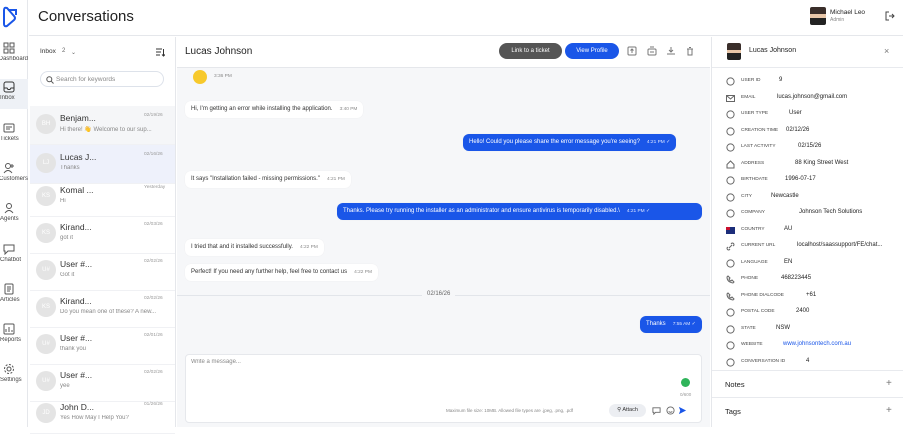 This screenshot has height=434, width=903. Describe the element at coordinates (847, 12) in the screenshot. I see `user-name: Michael Leo` at that location.